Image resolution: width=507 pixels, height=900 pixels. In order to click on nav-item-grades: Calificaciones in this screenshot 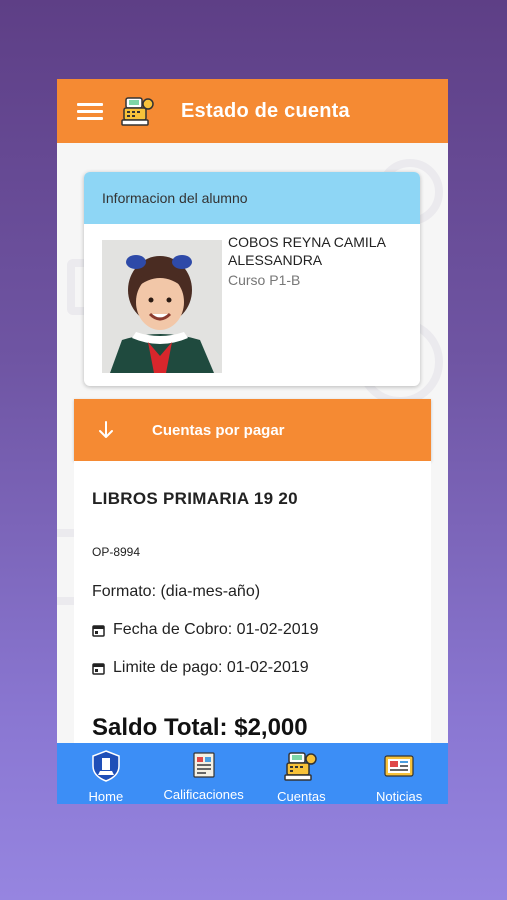, I will do `click(204, 773)`.